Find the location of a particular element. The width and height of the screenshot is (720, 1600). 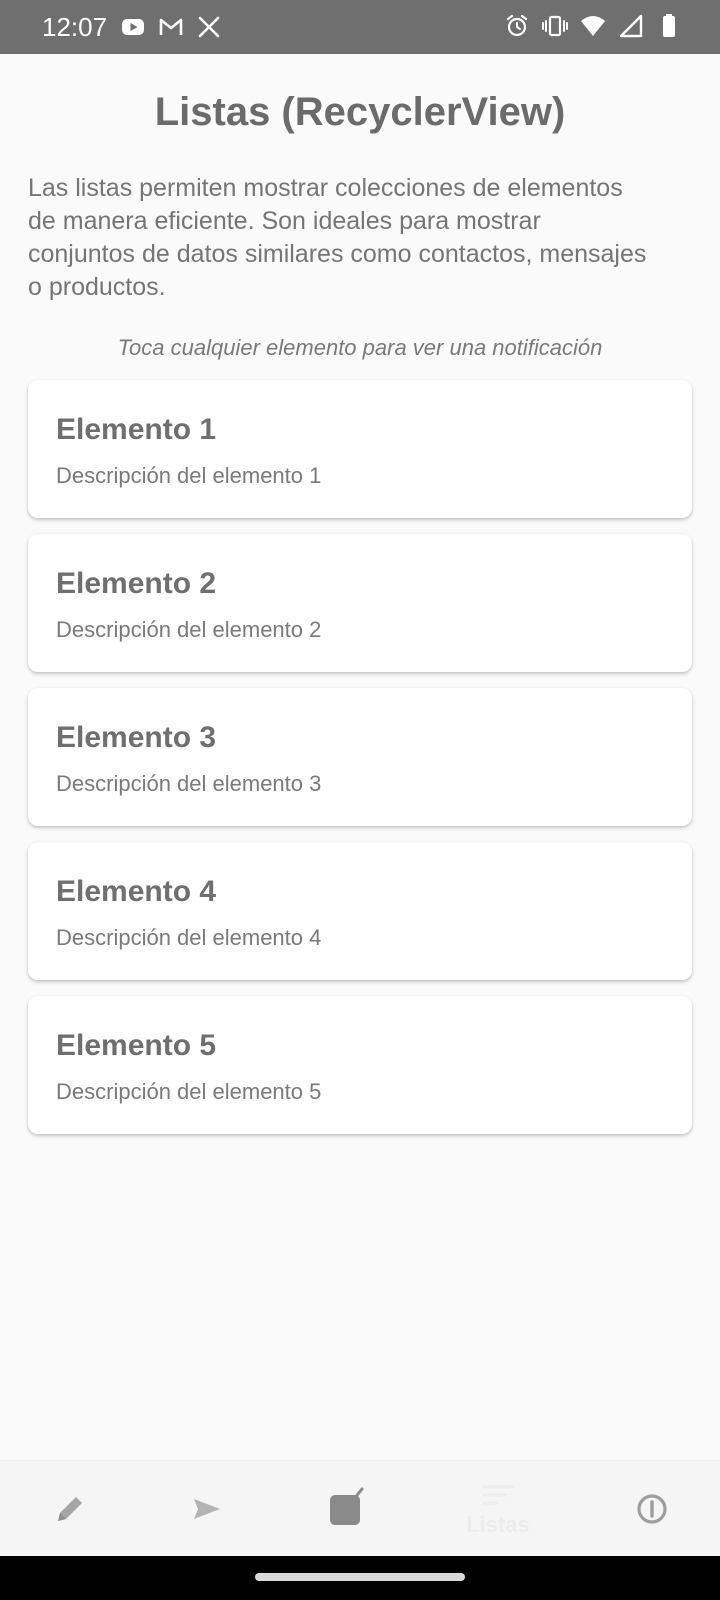

info-icon is located at coordinates (652, 1509).